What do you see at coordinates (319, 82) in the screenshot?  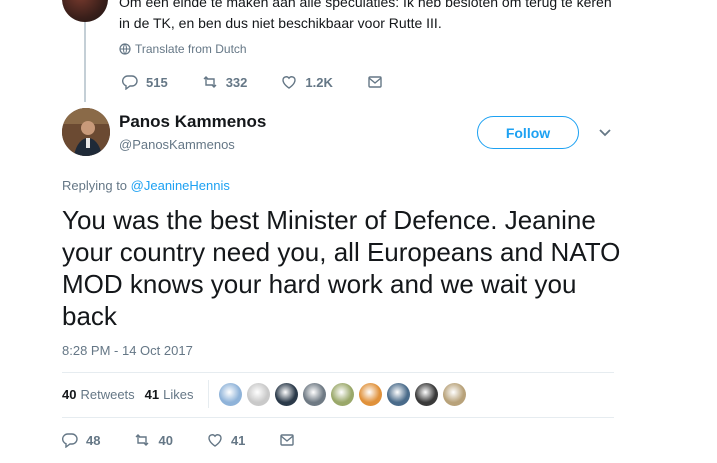 I see `like-count: 1.2K` at bounding box center [319, 82].